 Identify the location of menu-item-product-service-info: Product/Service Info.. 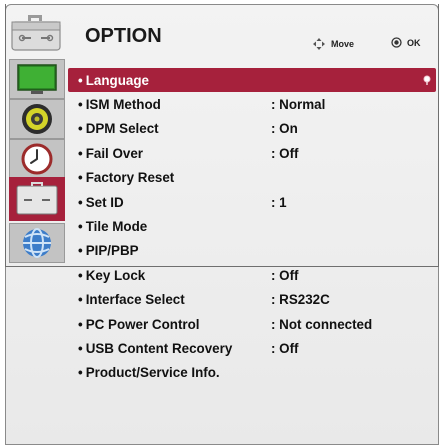
(252, 373).